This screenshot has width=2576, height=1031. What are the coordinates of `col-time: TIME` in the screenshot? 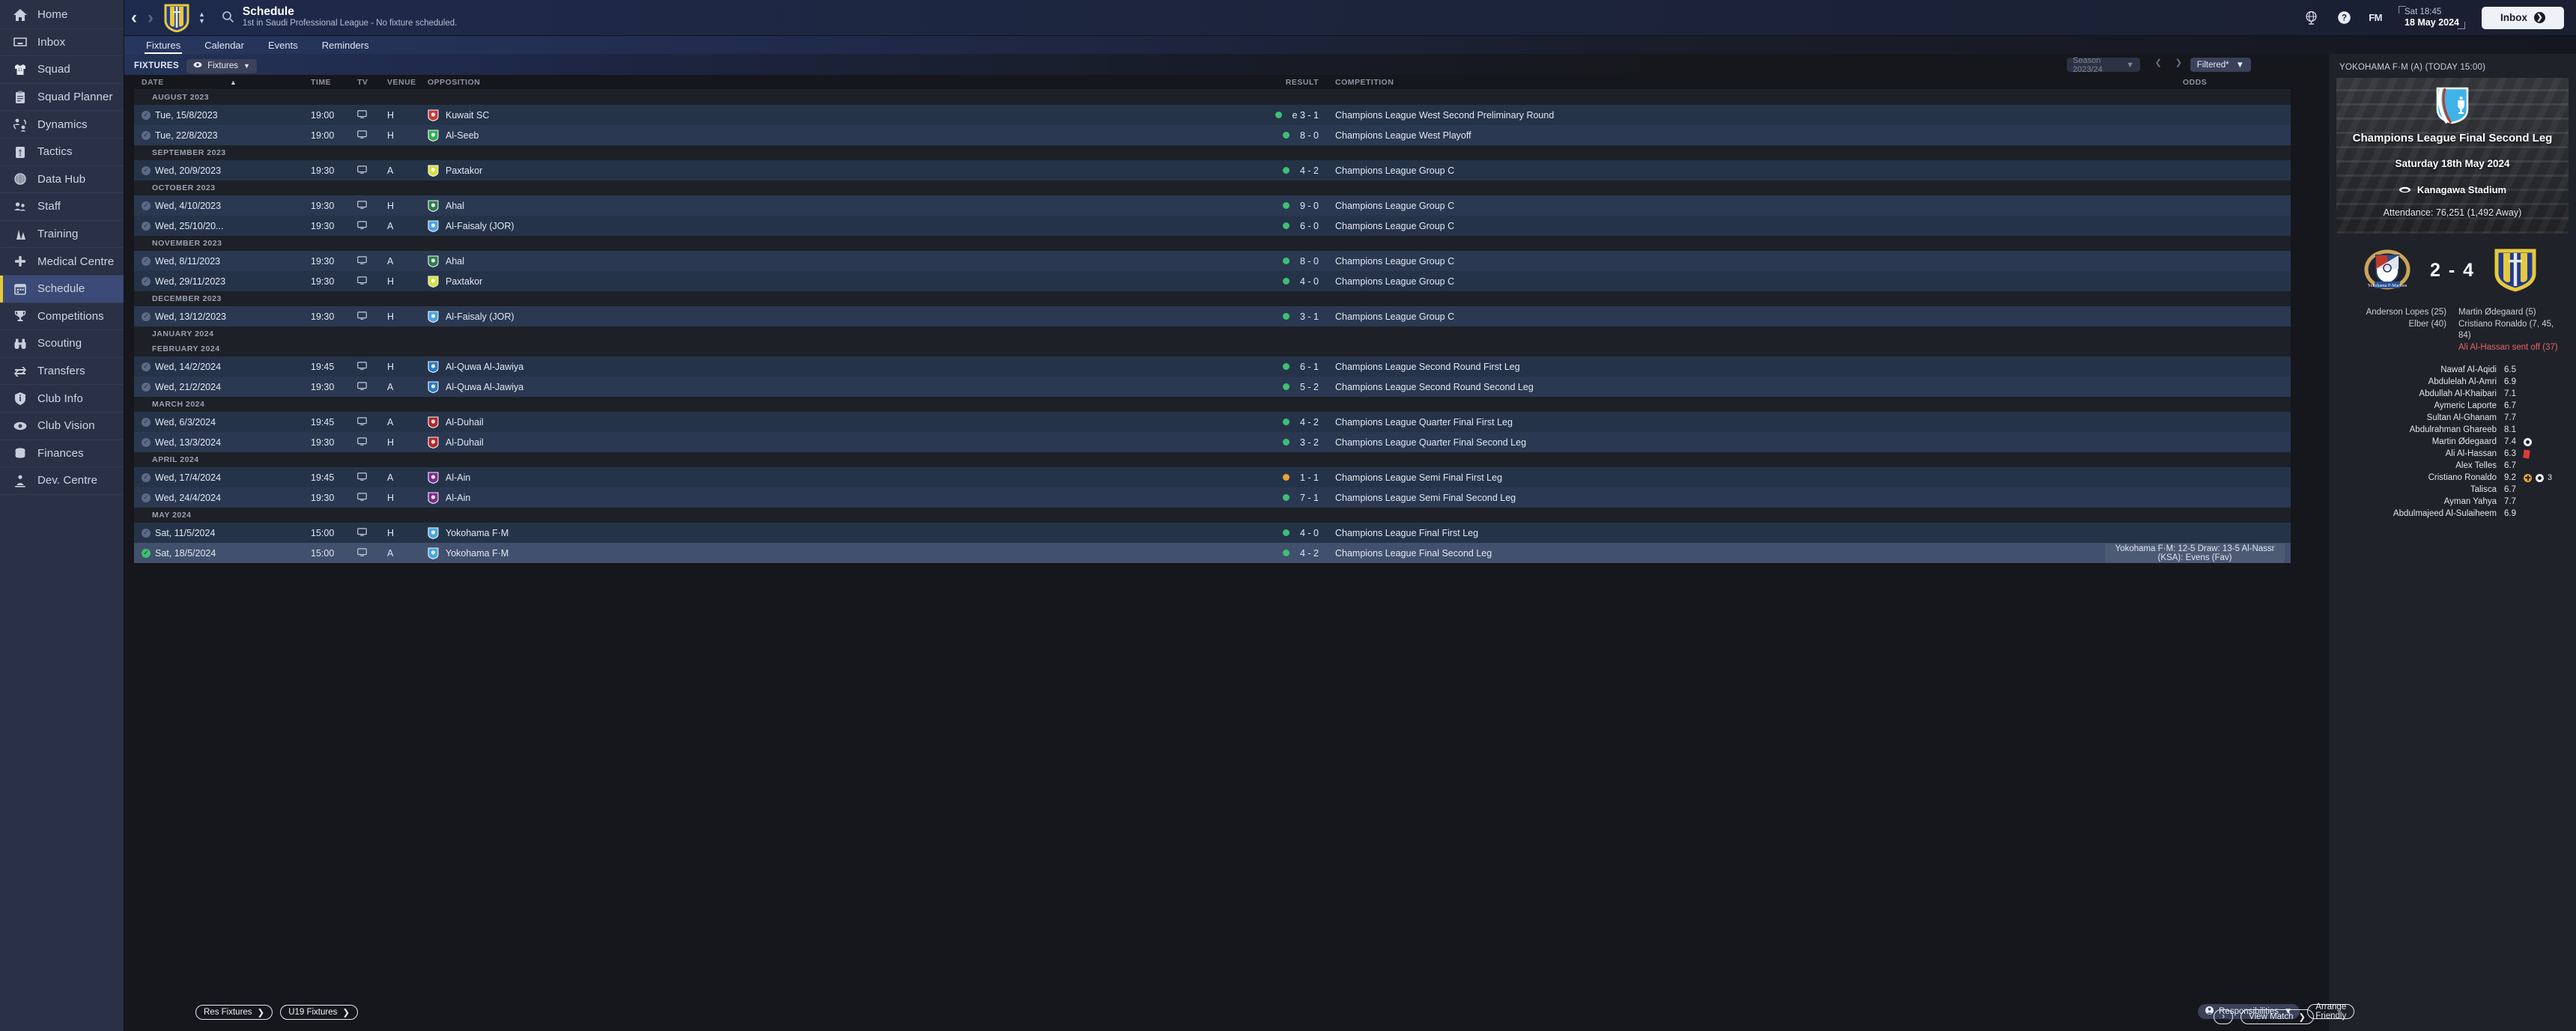 It's located at (334, 82).